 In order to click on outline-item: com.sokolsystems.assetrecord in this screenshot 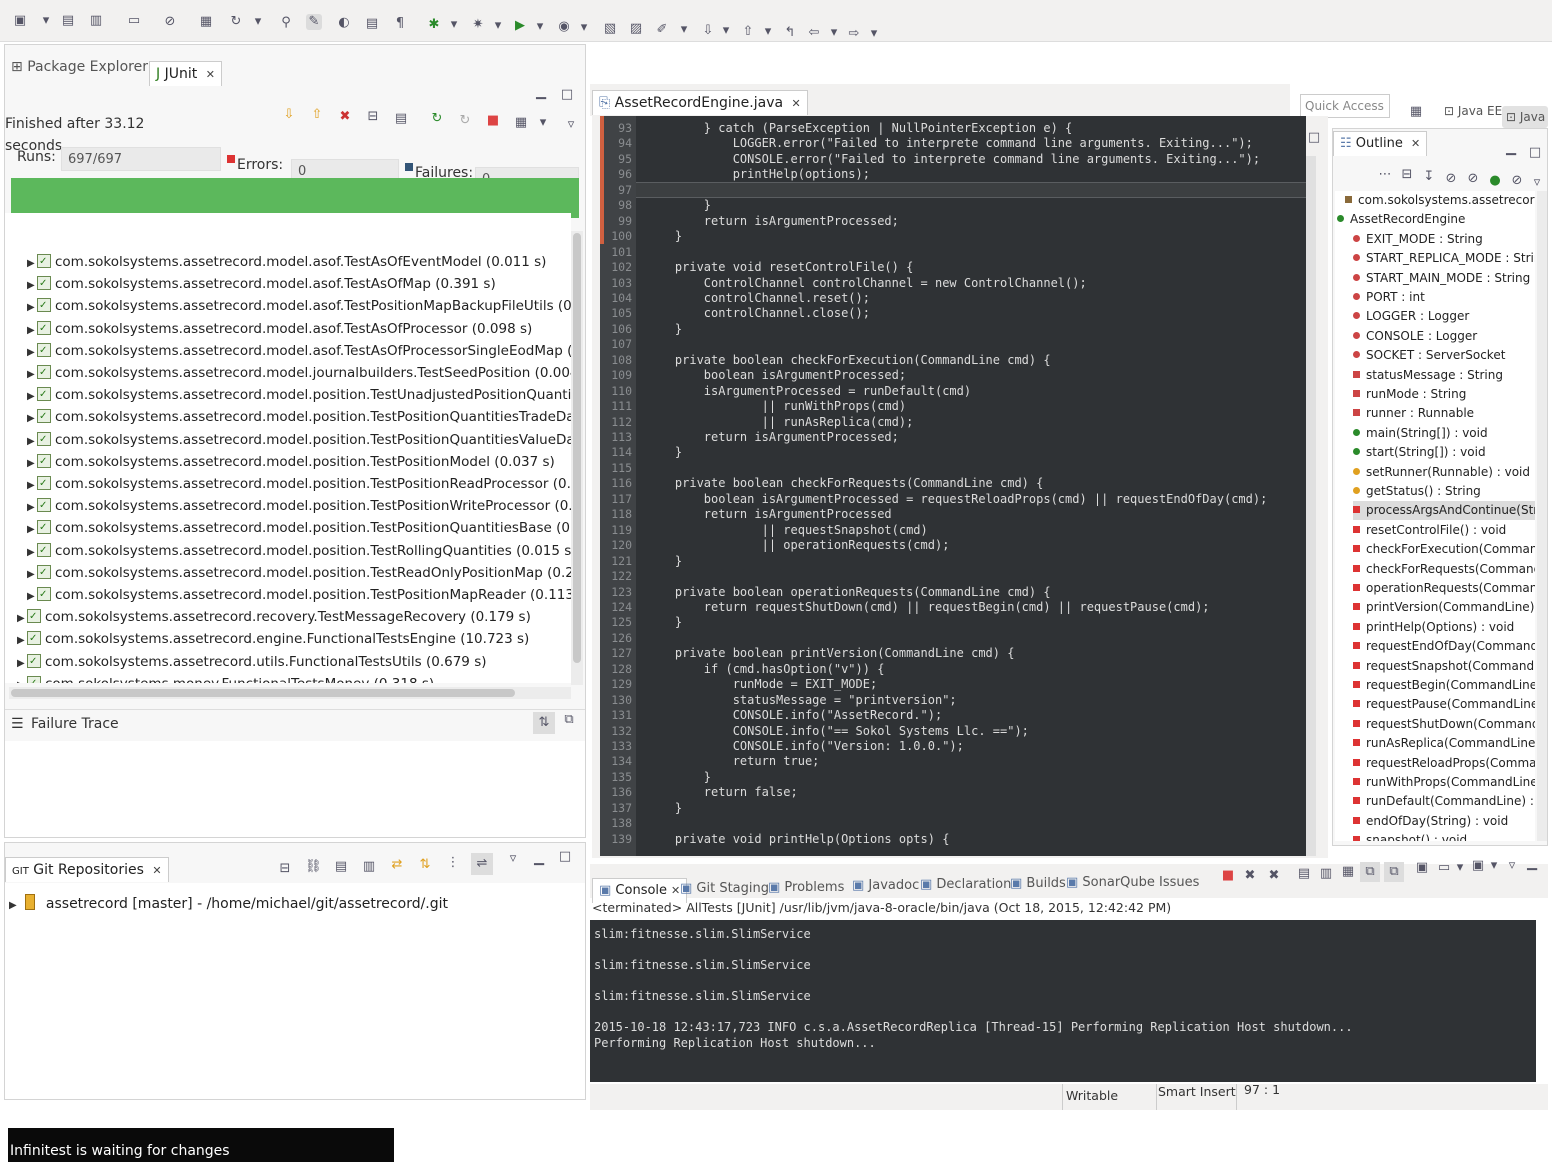, I will do `click(1440, 200)`.